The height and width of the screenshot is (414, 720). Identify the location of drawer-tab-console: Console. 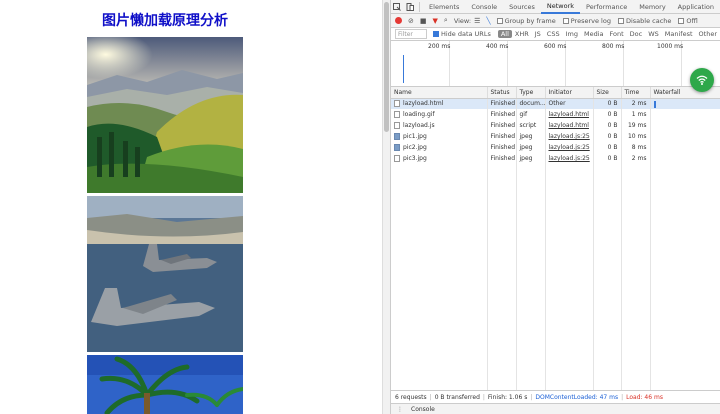
(423, 409).